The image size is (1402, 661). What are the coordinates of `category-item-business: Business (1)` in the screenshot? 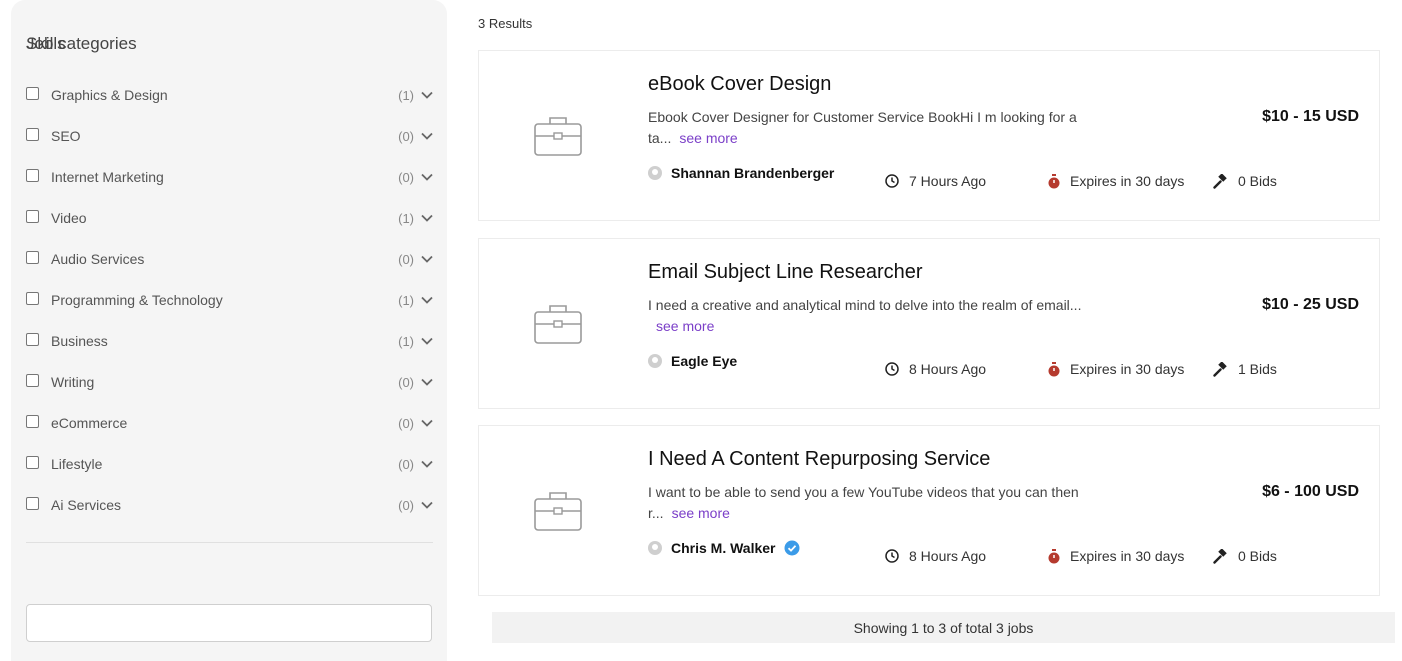 It's located at (230, 341).